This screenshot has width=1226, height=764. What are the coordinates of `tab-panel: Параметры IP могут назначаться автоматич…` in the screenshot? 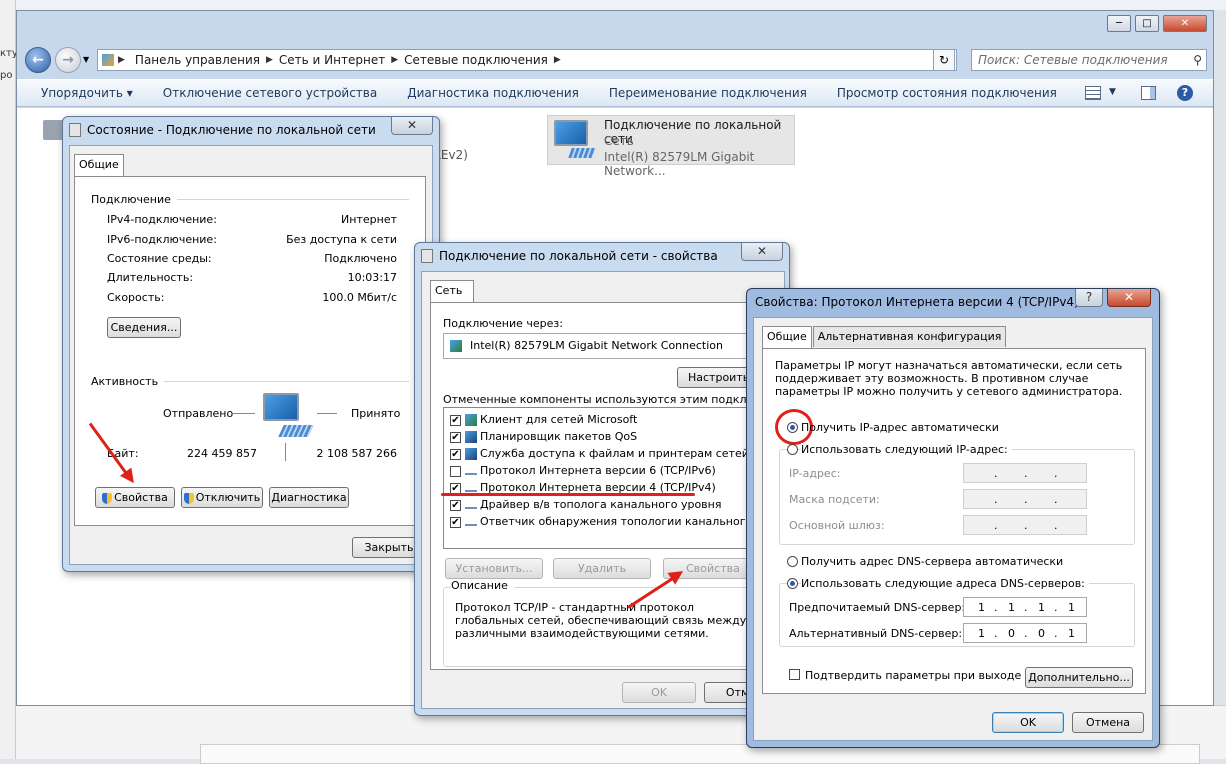 It's located at (954, 521).